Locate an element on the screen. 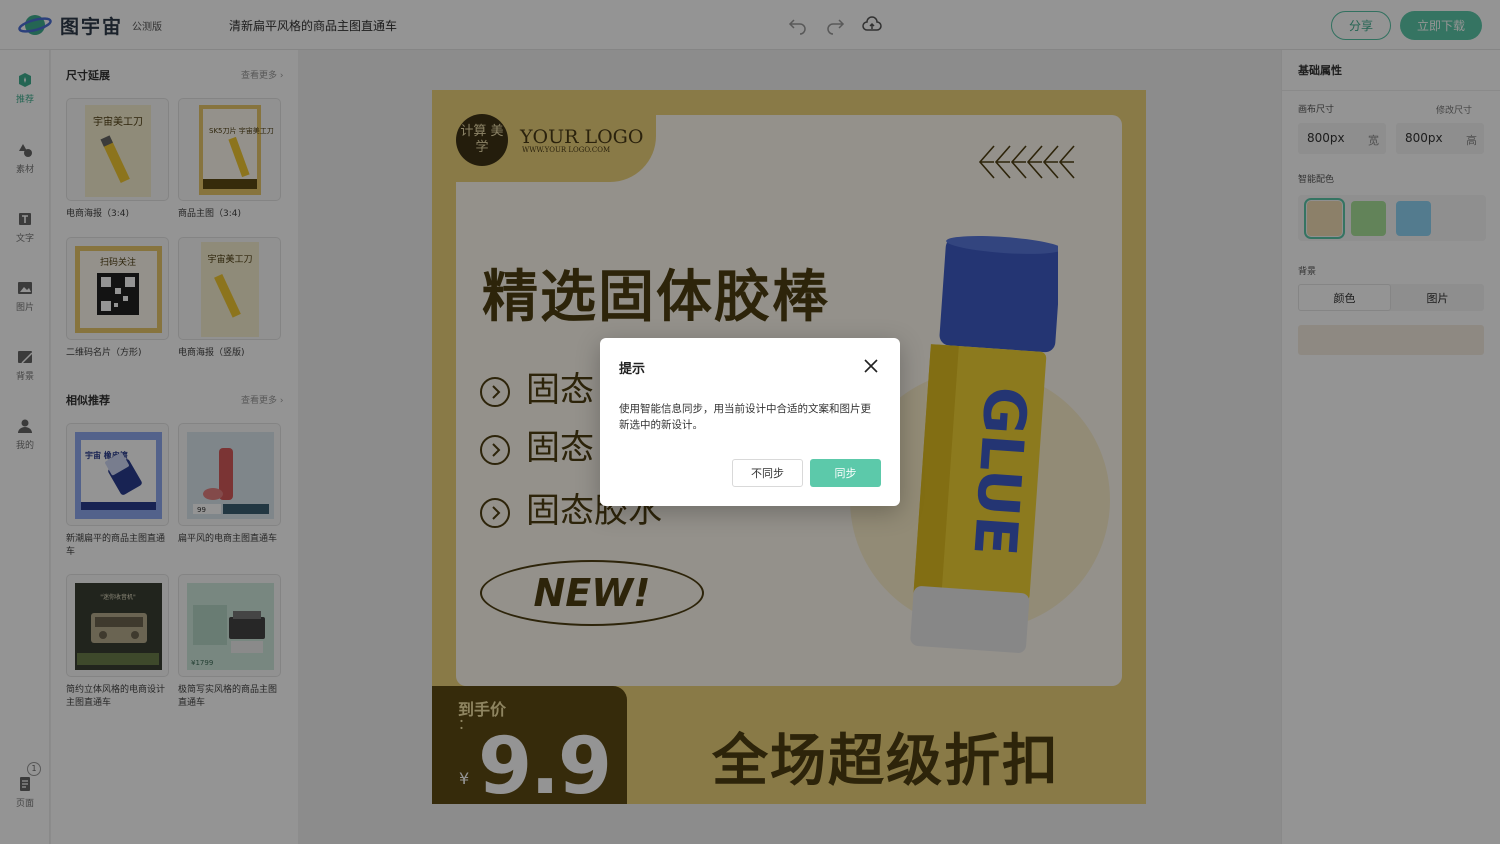  sync-button: 同步 is located at coordinates (845, 473).